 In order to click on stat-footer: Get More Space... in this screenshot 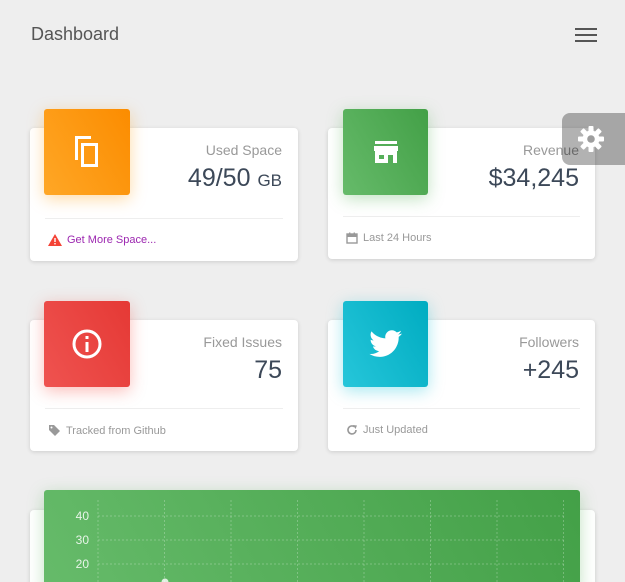, I will do `click(102, 240)`.